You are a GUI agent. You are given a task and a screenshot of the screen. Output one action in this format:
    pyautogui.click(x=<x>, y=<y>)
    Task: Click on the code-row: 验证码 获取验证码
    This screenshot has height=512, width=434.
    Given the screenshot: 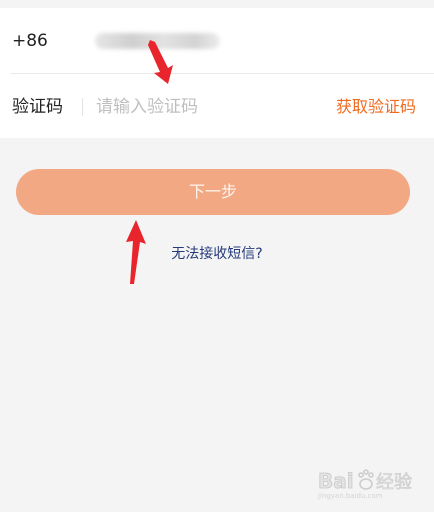 What is the action you would take?
    pyautogui.click(x=217, y=107)
    